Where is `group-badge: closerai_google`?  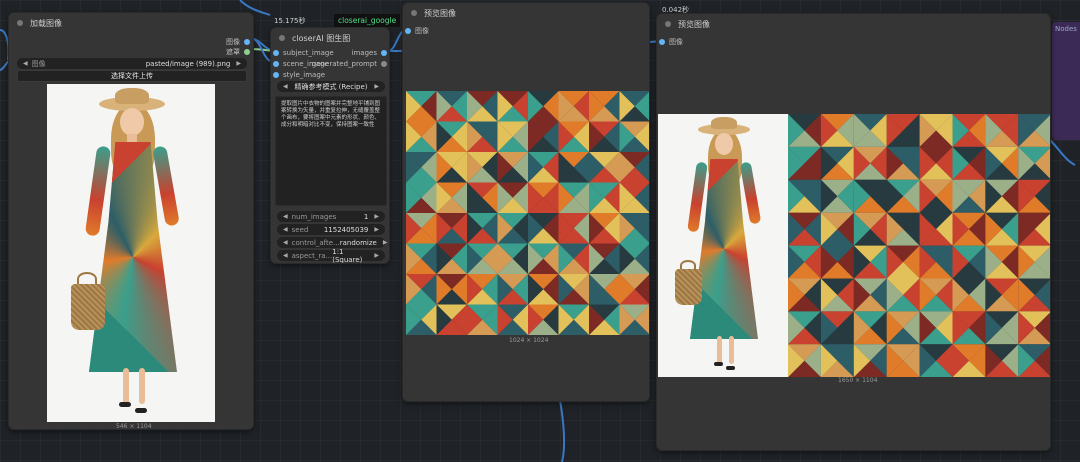 group-badge: closerai_google is located at coordinates (367, 20).